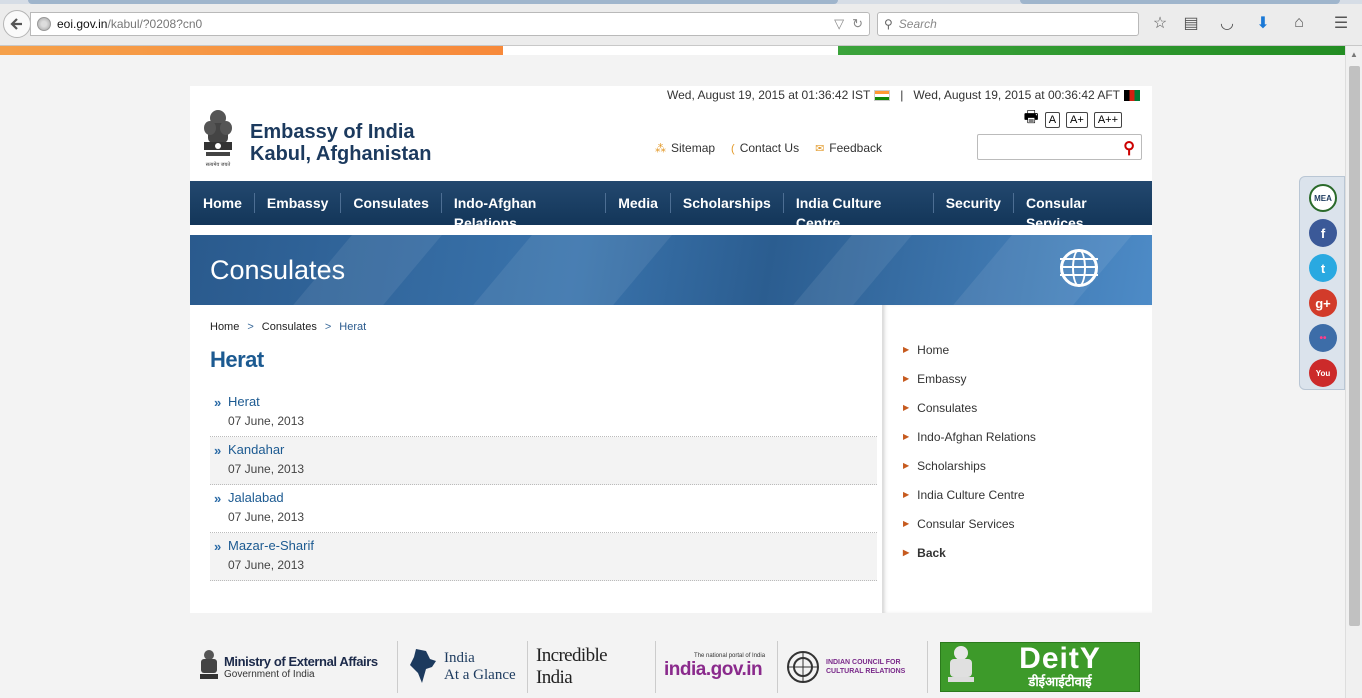  Describe the element at coordinates (1323, 198) in the screenshot. I see `mea-social-icon: MEA` at that location.